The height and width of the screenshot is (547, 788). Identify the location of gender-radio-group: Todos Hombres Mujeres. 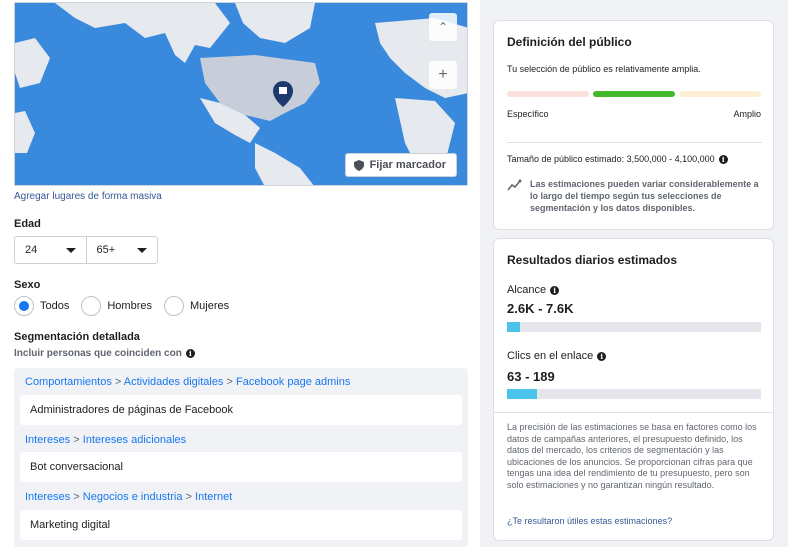
(127, 306).